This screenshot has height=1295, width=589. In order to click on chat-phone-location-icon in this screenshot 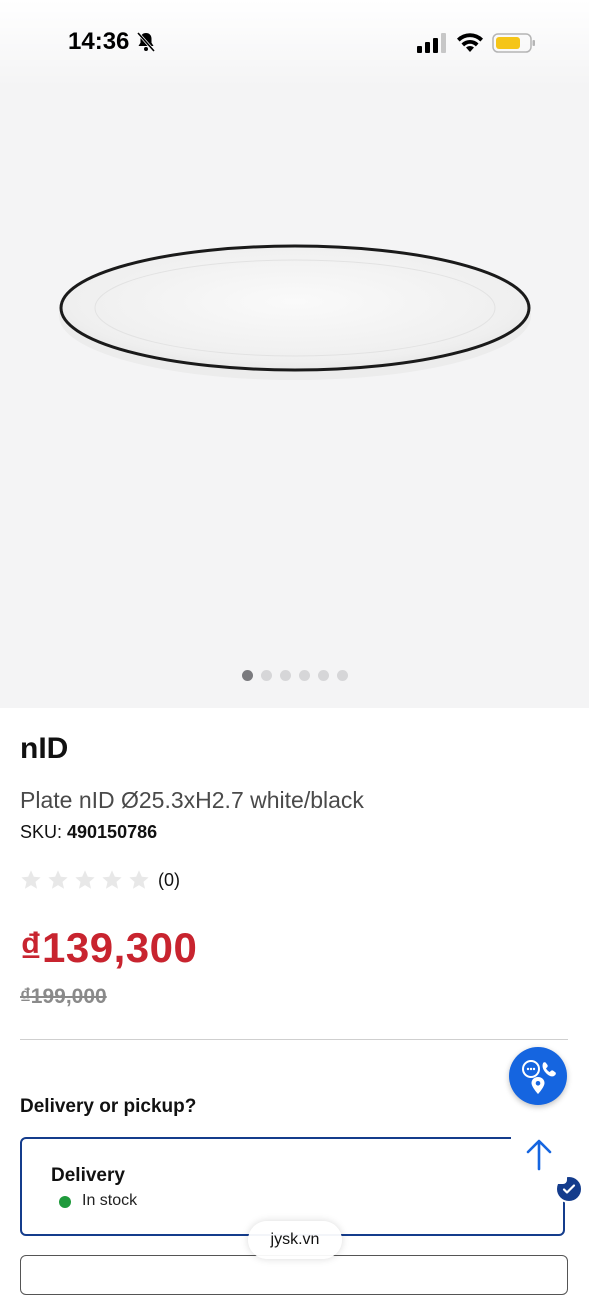, I will do `click(539, 1077)`.